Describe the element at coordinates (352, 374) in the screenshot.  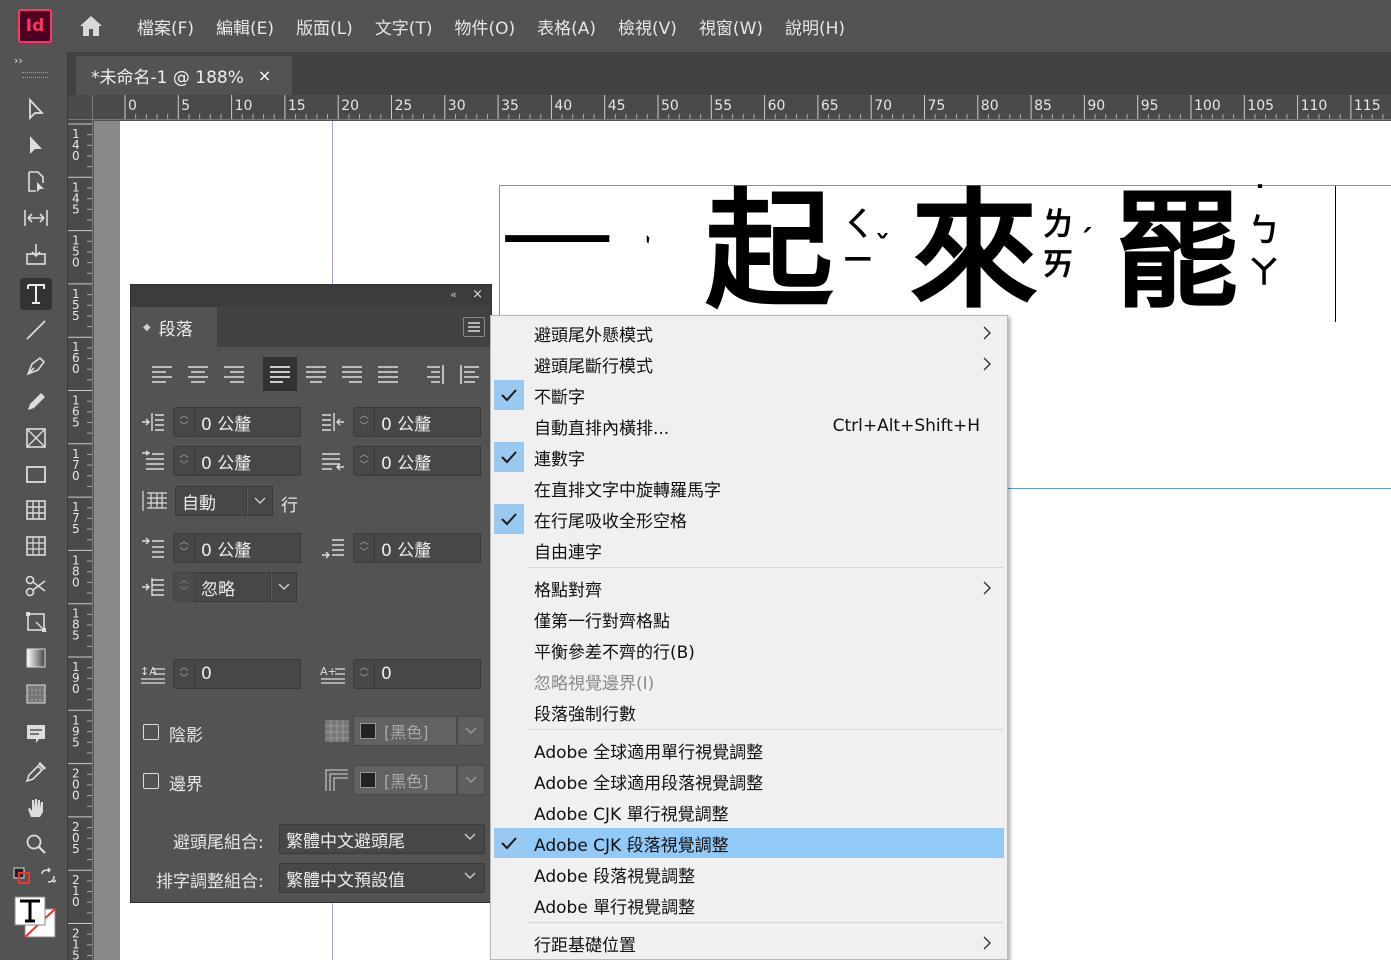
I see `justify-right-icon` at that location.